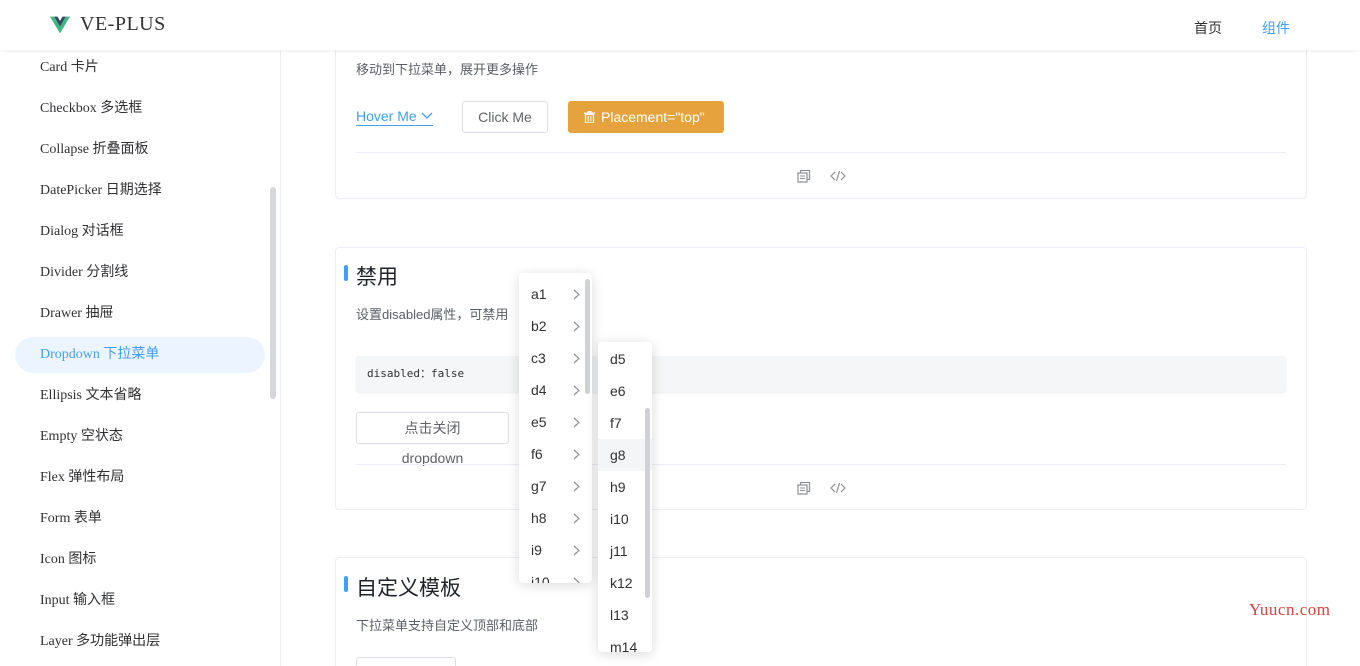 This screenshot has width=1360, height=666. I want to click on dropdown-menu-level2: d5 e6 f7 g8 h9 i10 j11 k12 l13 m14, so click(625, 497).